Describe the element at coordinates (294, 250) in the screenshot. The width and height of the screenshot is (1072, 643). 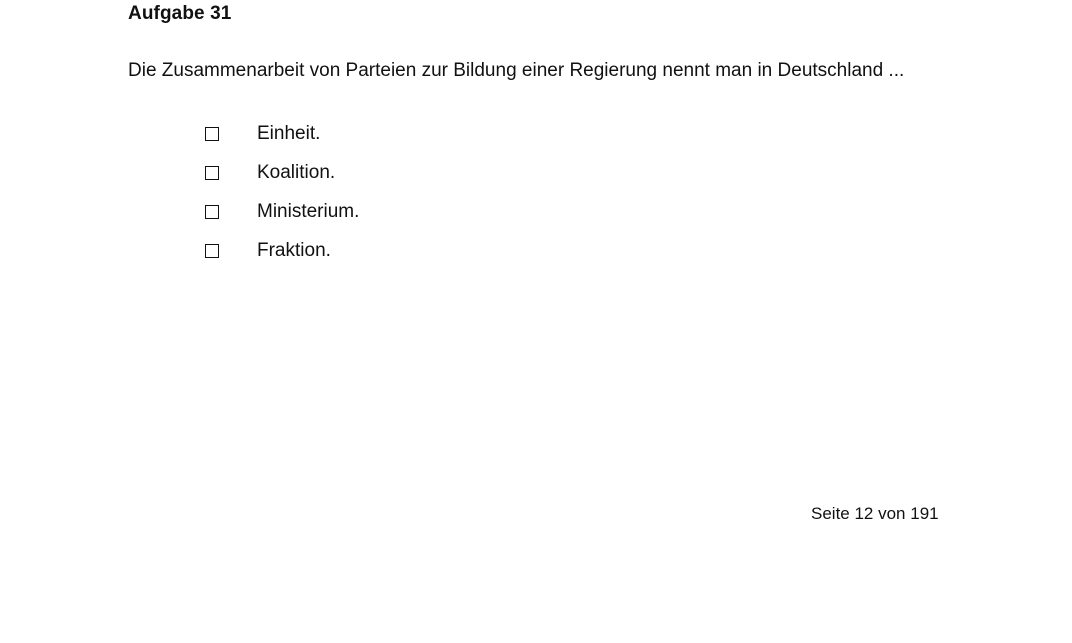
I see `answer-label: Fraktion.` at that location.